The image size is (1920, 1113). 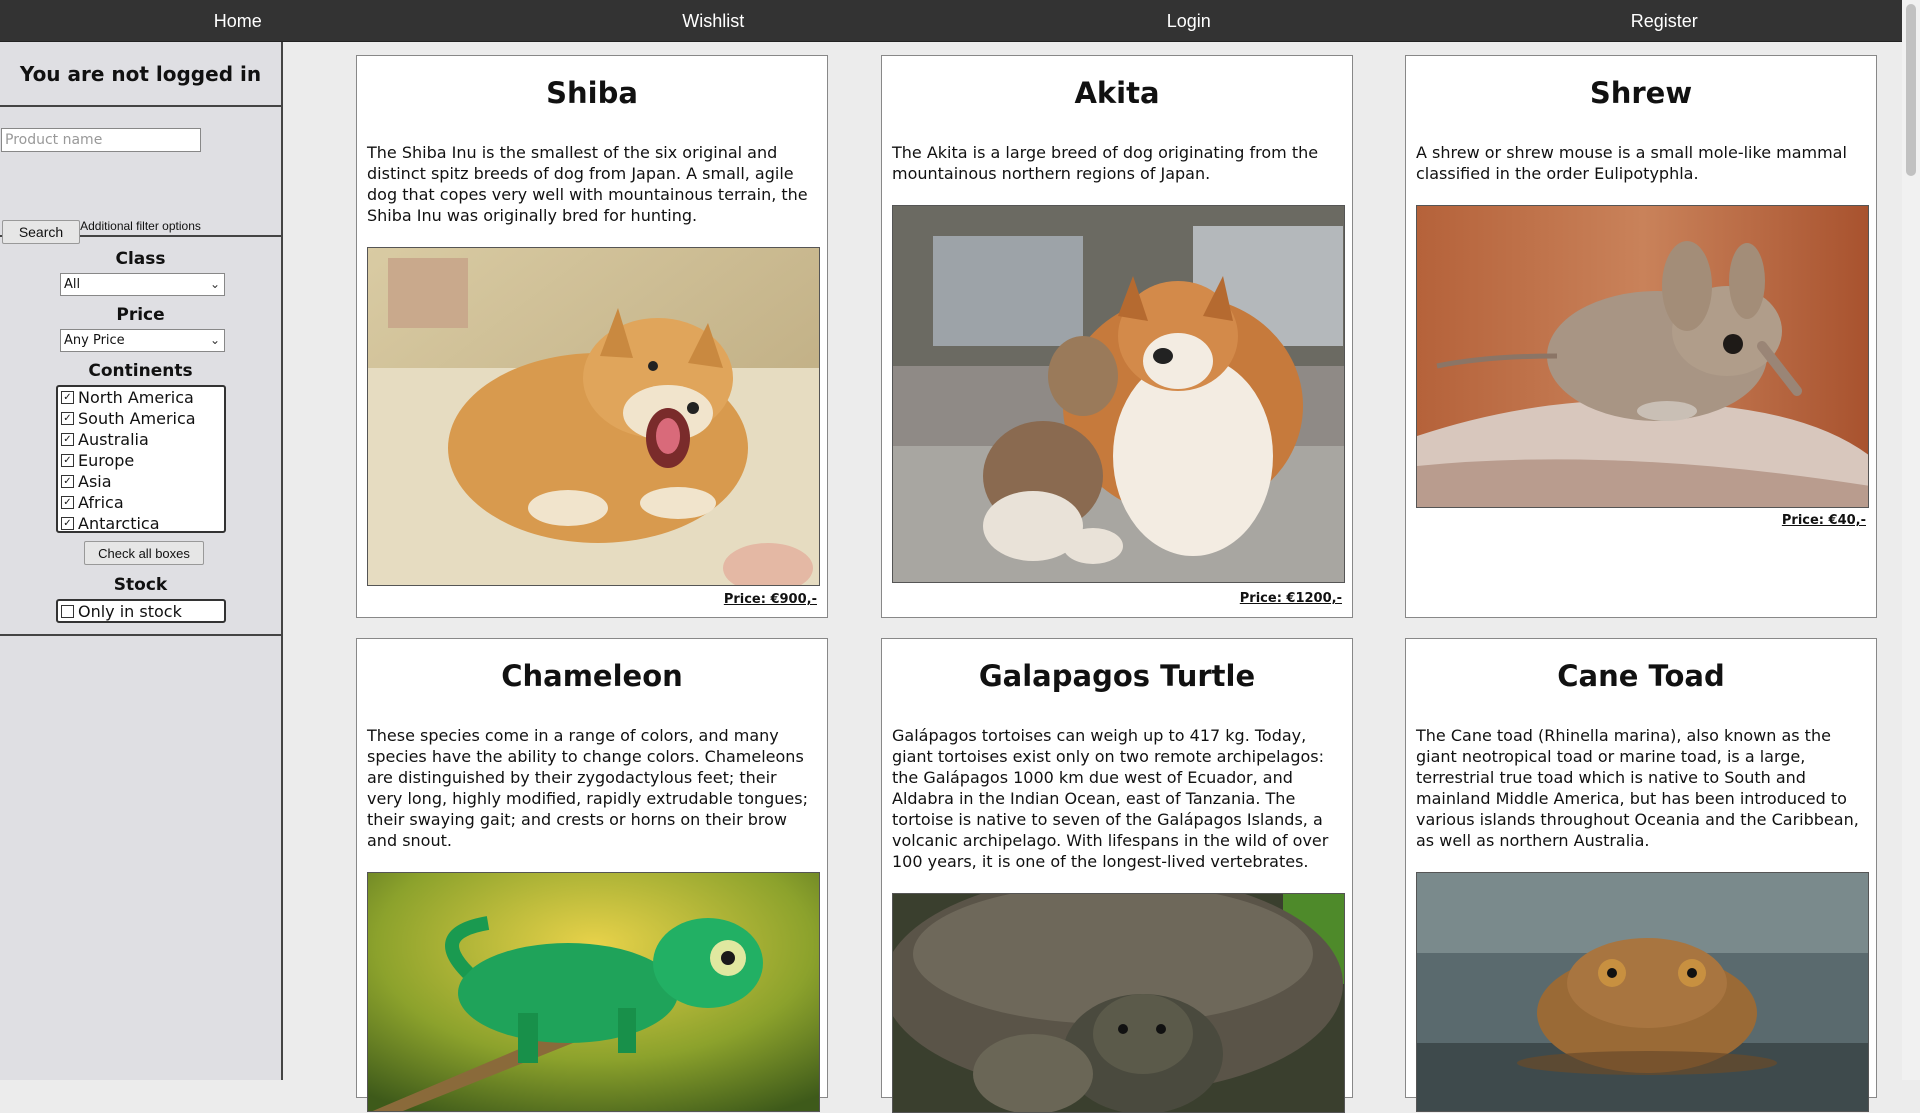 What do you see at coordinates (1117, 676) in the screenshot?
I see `product-title: Galapagos Turtle` at bounding box center [1117, 676].